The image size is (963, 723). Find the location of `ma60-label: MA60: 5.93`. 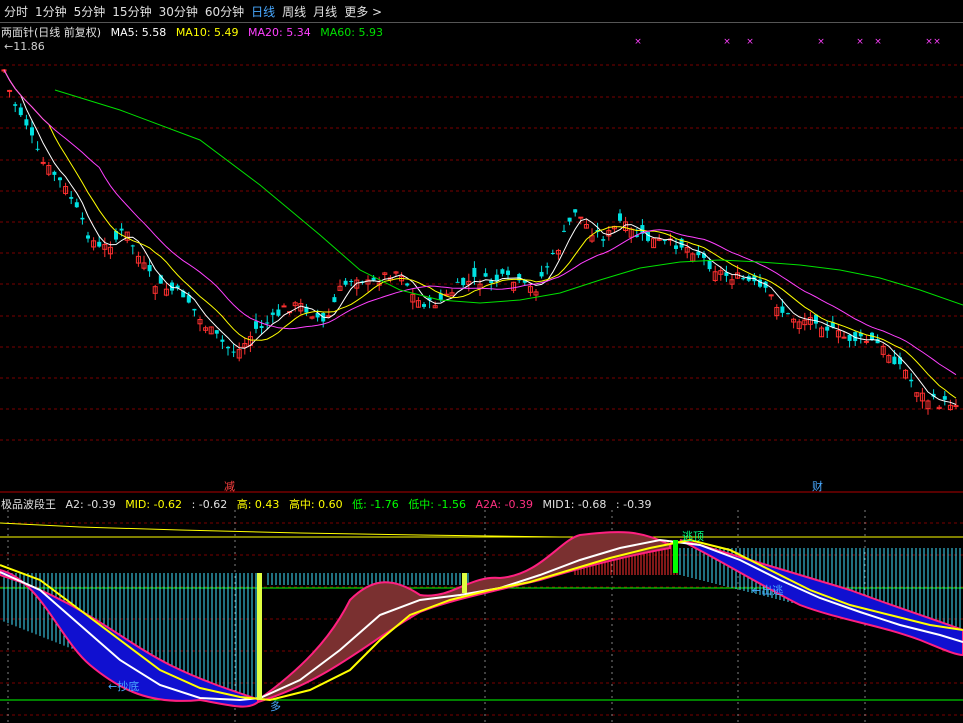

ma60-label: MA60: 5.93 is located at coordinates (351, 32).